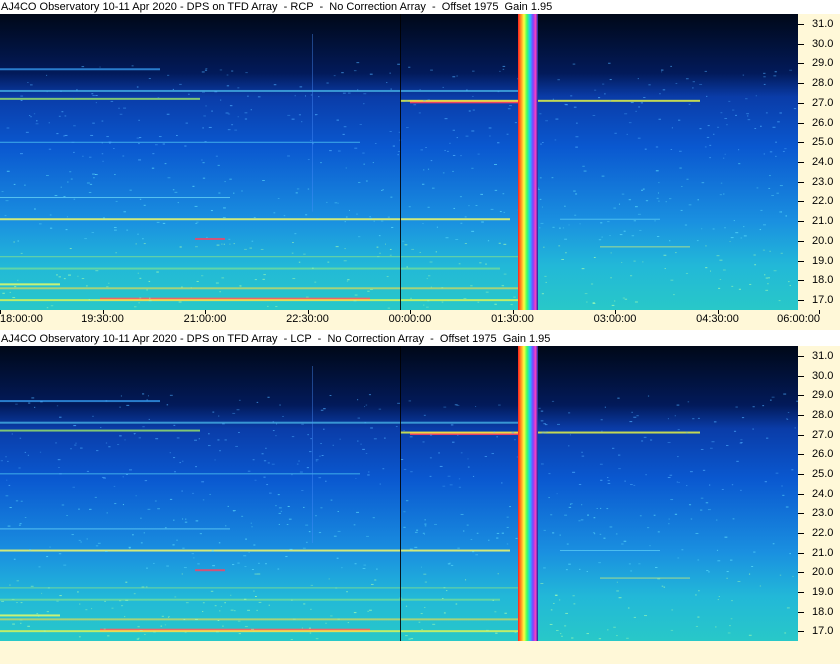  What do you see at coordinates (823, 23) in the screenshot?
I see `y-tick-label: 31.0` at bounding box center [823, 23].